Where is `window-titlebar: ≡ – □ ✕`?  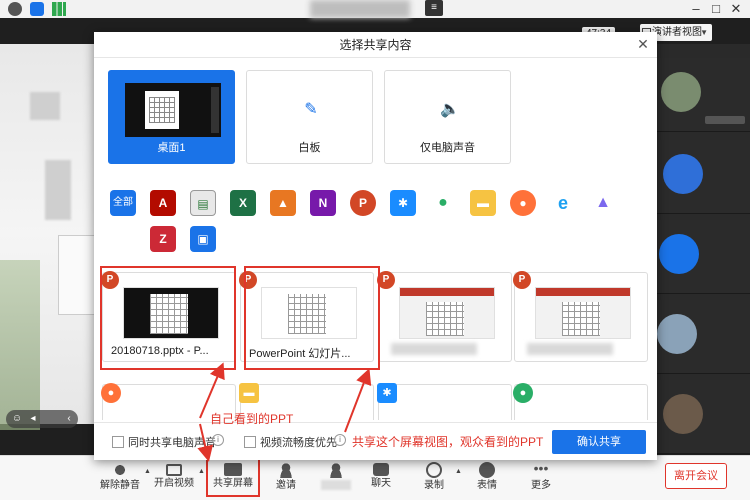
window-titlebar: ≡ – □ ✕ is located at coordinates (375, 9).